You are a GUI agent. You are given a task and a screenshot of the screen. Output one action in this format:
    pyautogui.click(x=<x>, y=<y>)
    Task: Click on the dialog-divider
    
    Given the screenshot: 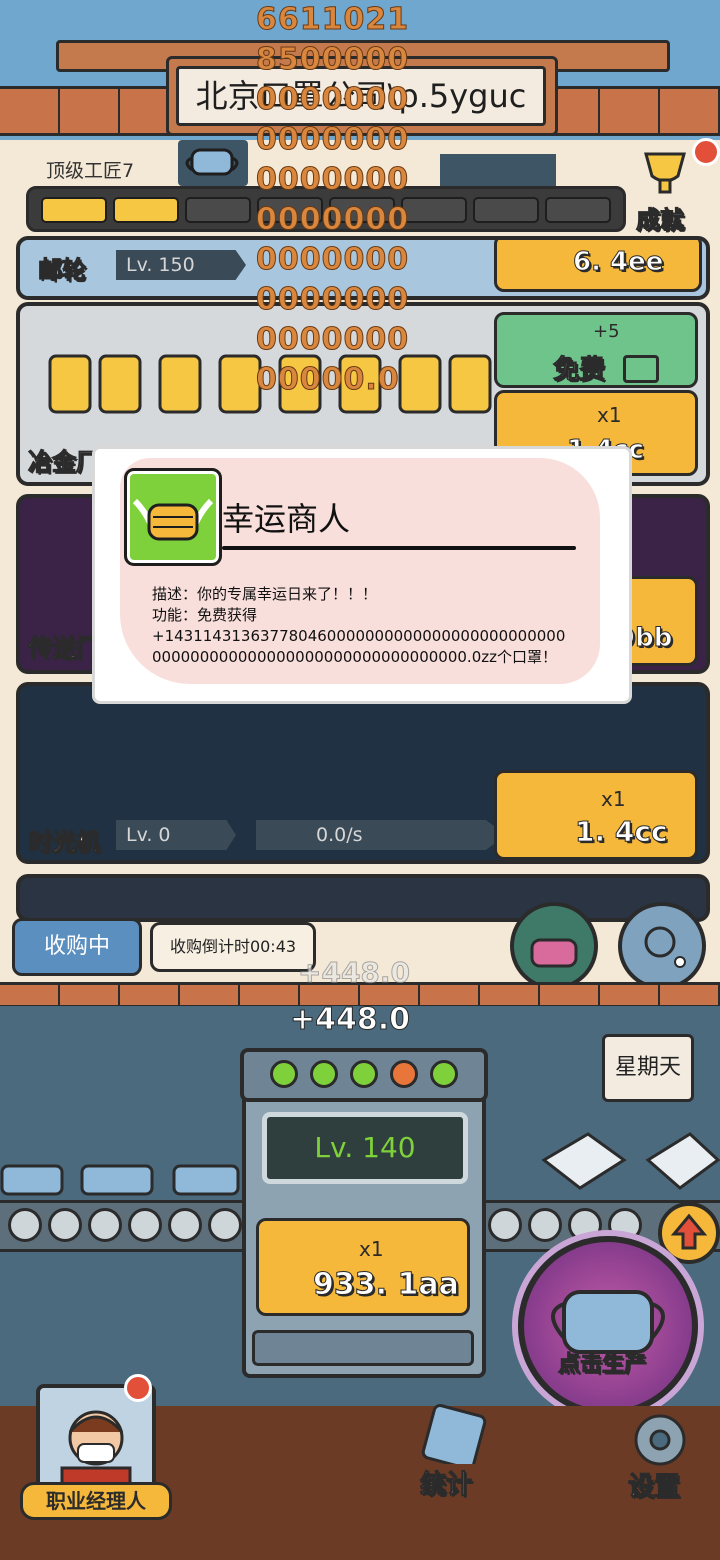 What is the action you would take?
    pyautogui.click(x=399, y=548)
    